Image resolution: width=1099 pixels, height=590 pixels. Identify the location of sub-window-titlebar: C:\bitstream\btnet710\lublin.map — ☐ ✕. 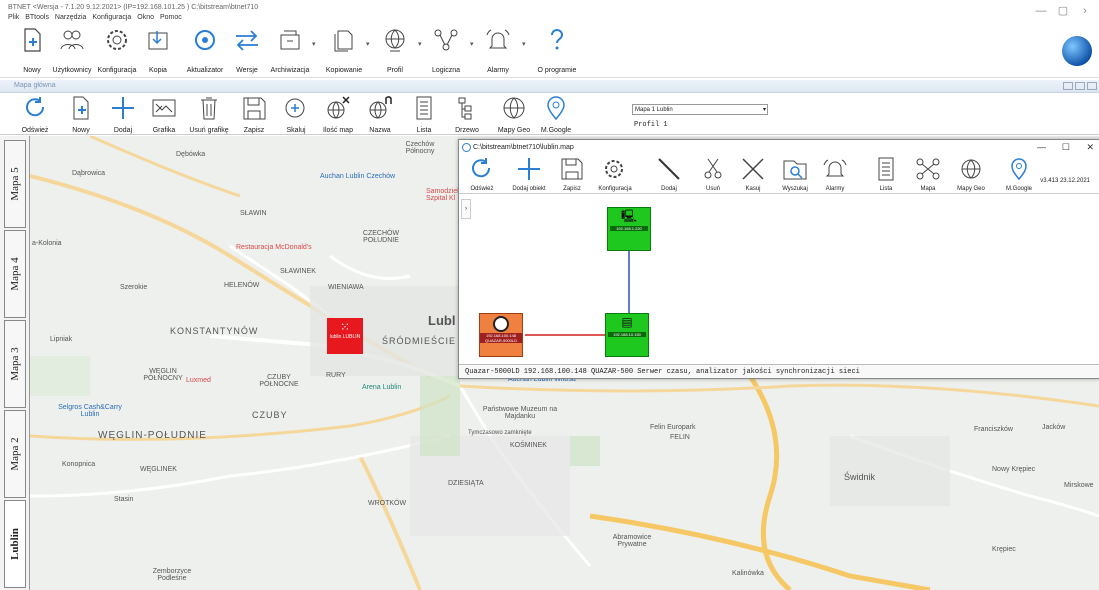
(779, 148).